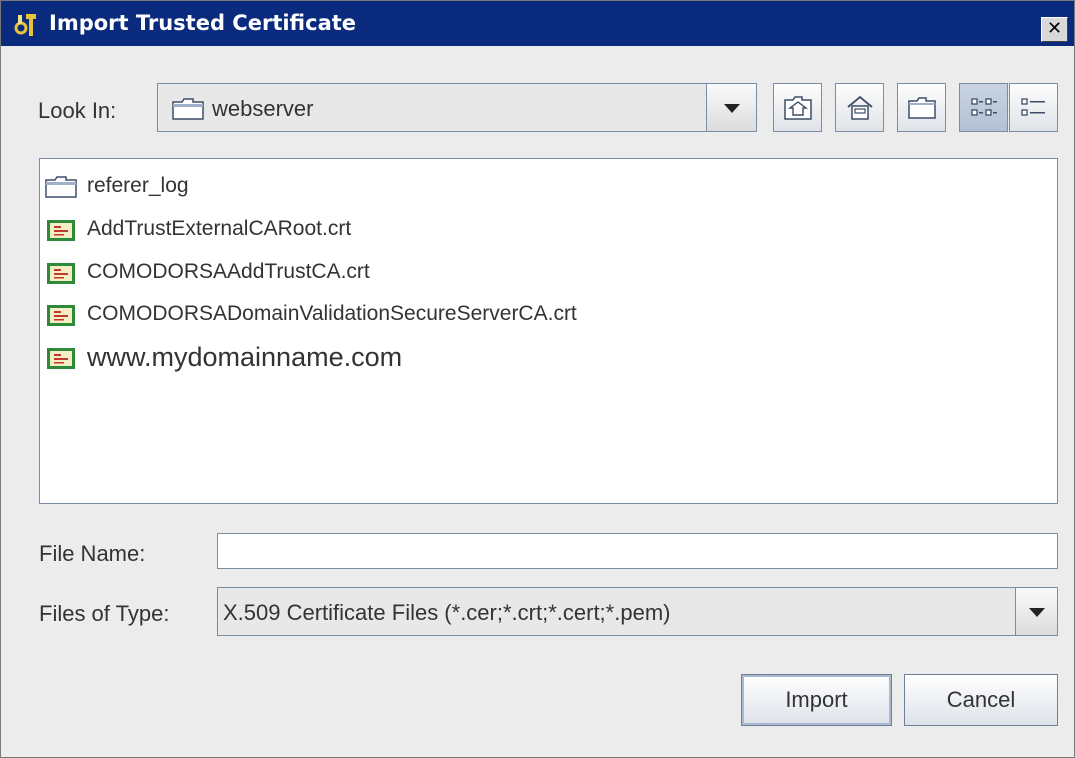 The image size is (1075, 758). I want to click on look-in-label: Look In:, so click(77, 110).